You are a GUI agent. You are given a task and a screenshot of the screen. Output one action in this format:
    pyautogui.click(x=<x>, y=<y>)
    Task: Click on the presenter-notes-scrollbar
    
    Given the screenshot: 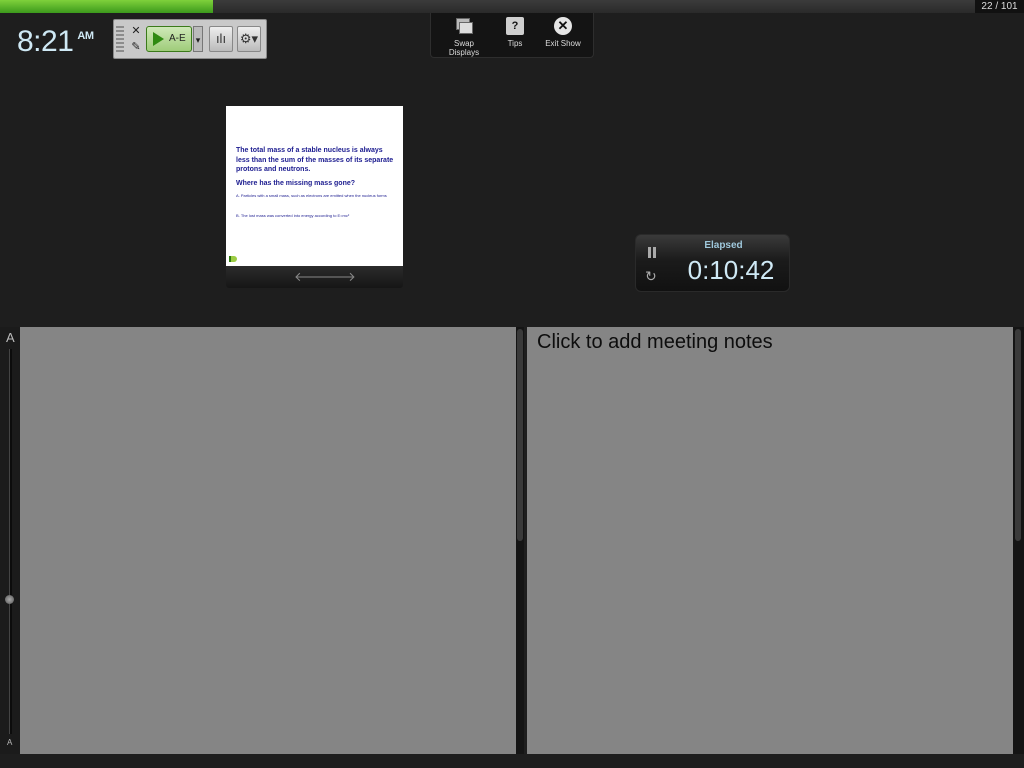 What is the action you would take?
    pyautogui.click(x=520, y=540)
    